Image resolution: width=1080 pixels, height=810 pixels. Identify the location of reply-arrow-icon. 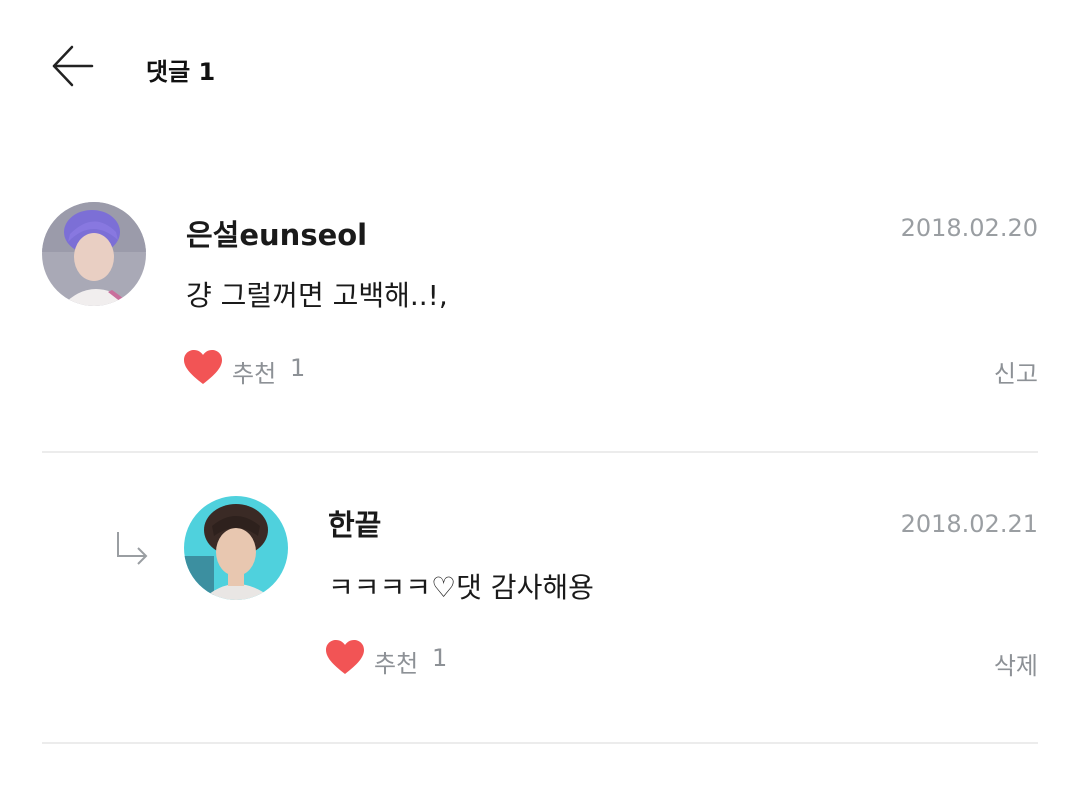
(132, 548).